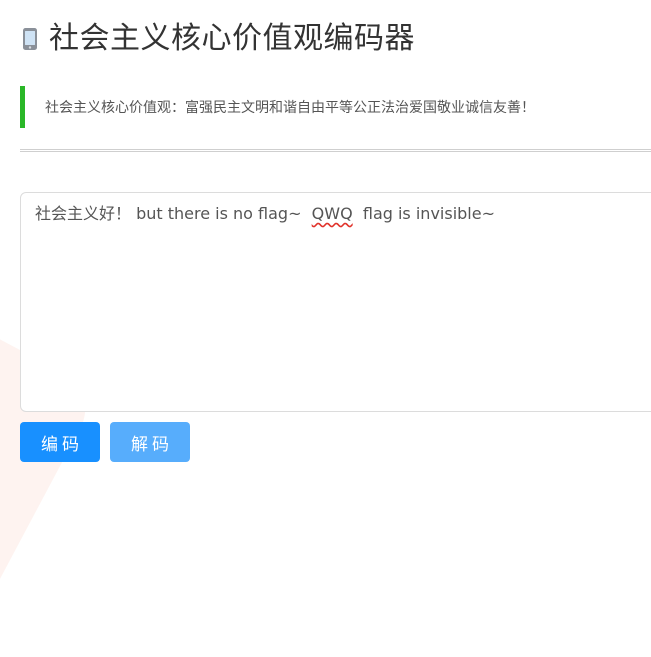 The image size is (651, 657). I want to click on misspelled-word: QWQ, so click(332, 213).